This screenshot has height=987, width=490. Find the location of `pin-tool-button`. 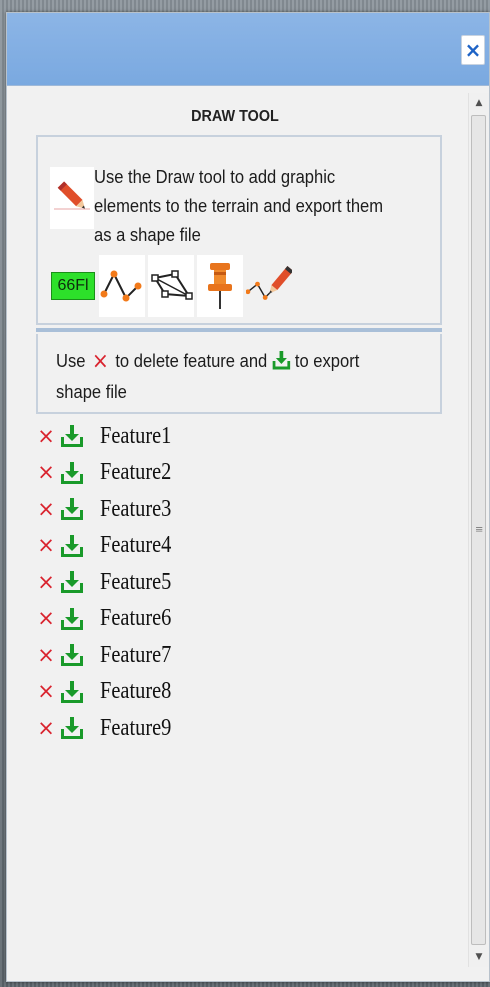

pin-tool-button is located at coordinates (220, 286).